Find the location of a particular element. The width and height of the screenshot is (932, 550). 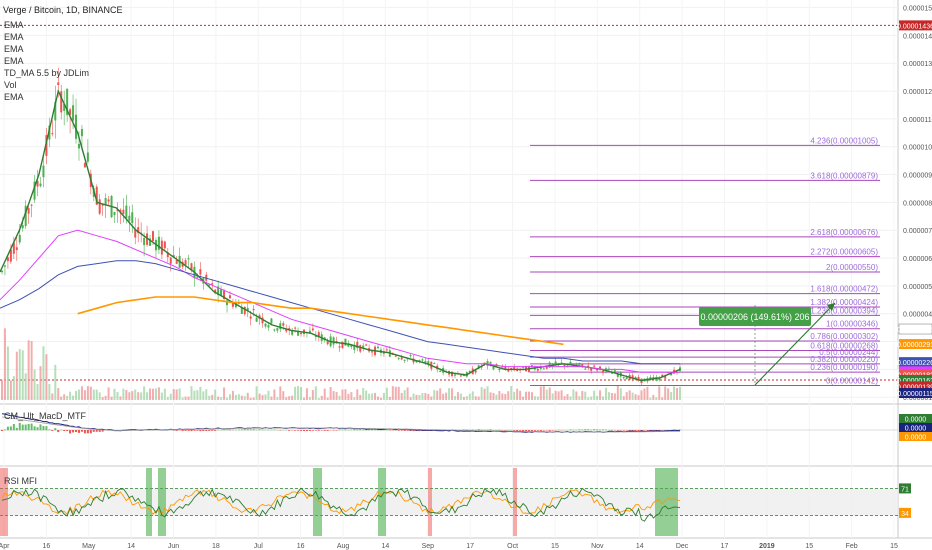

measure-label: 0.00000206 (149.61%) 206 is located at coordinates (754, 317).